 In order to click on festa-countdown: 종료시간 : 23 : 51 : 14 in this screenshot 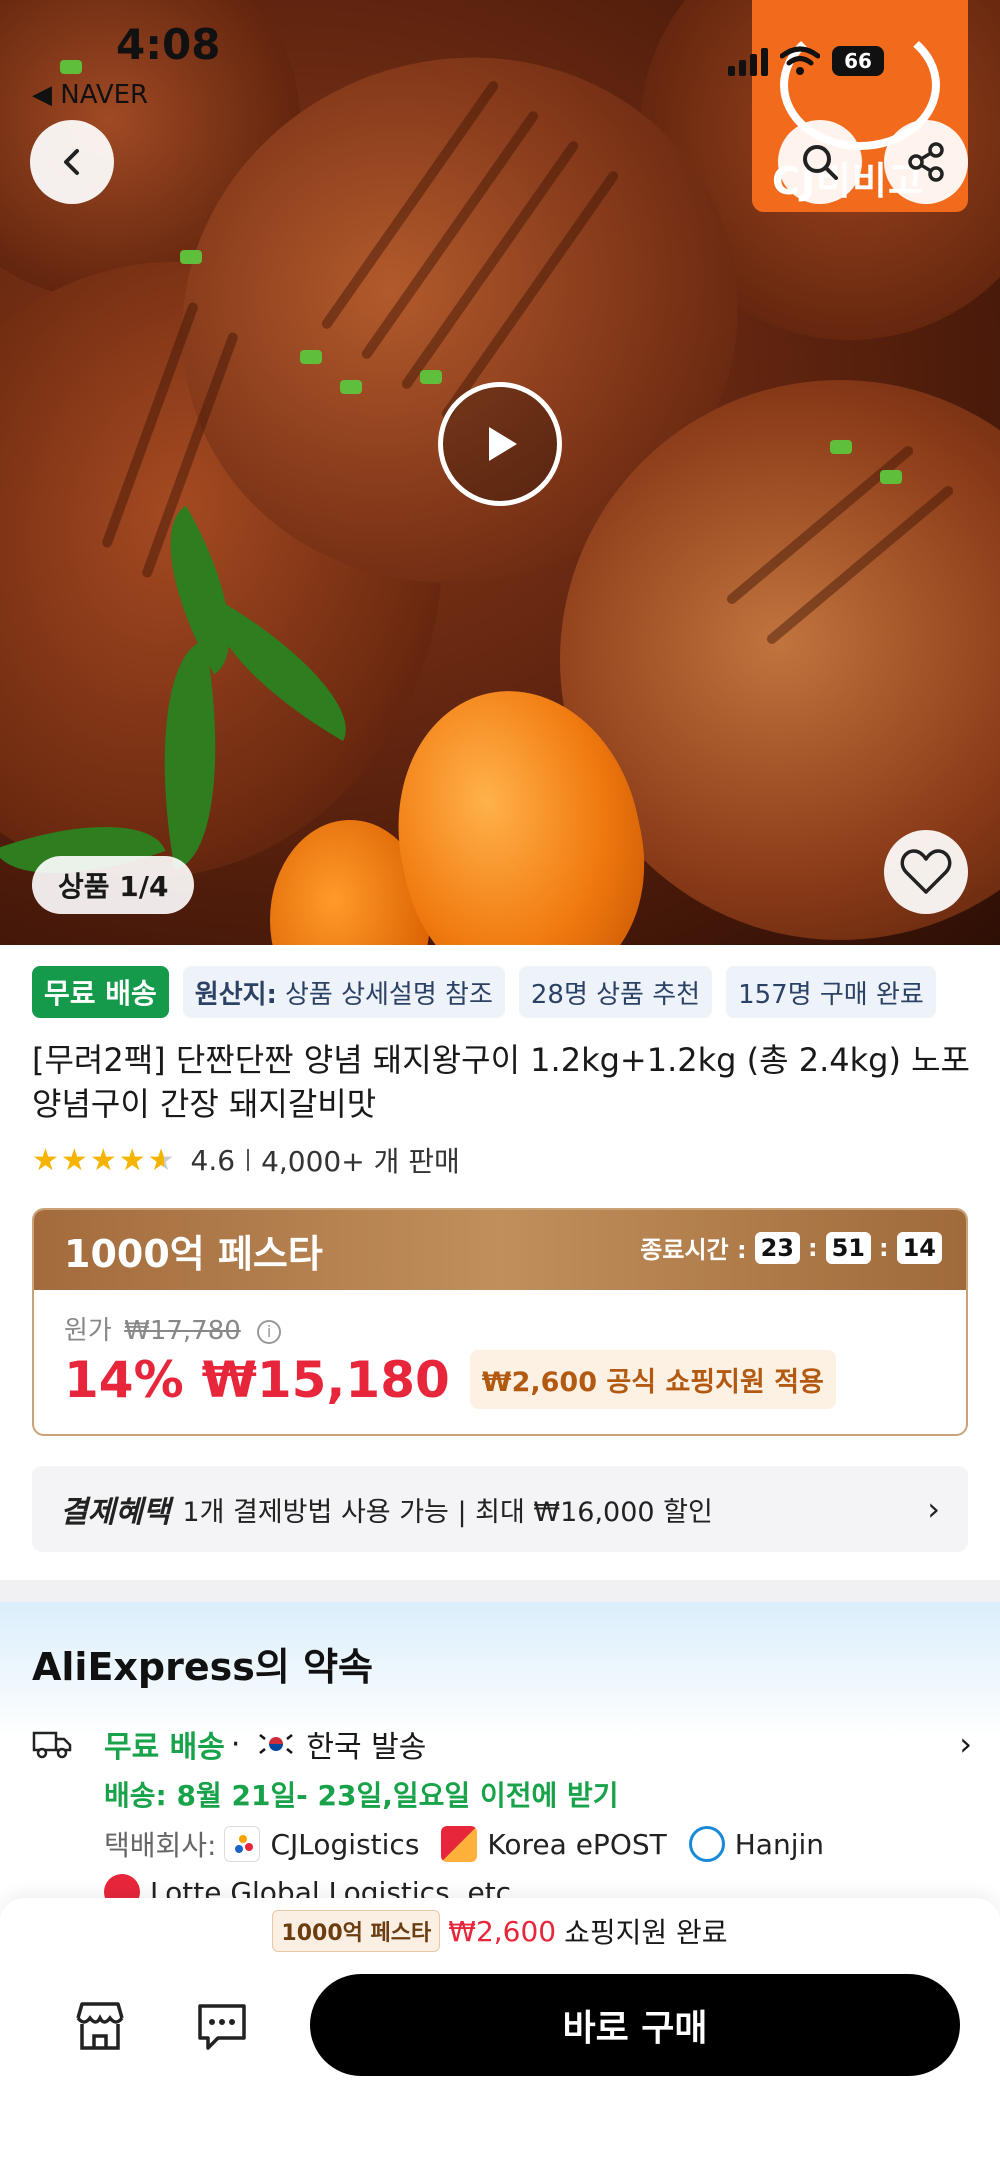, I will do `click(791, 1247)`.